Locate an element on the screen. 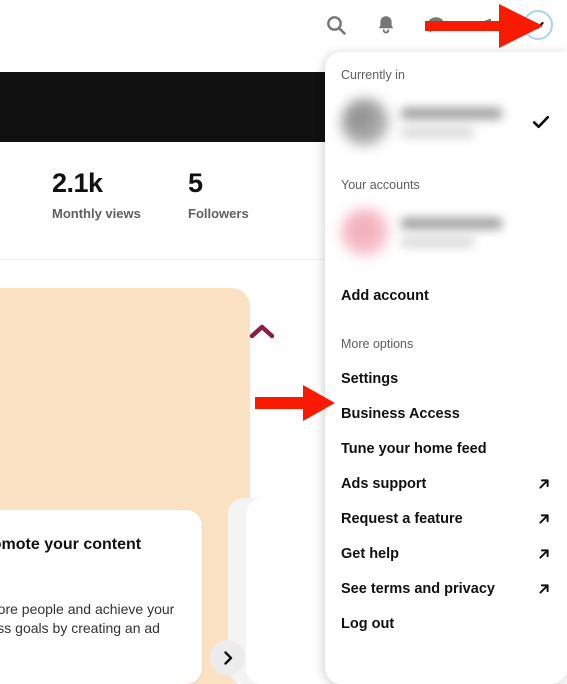 The height and width of the screenshot is (684, 567). stat-label: Monthly views is located at coordinates (96, 213).